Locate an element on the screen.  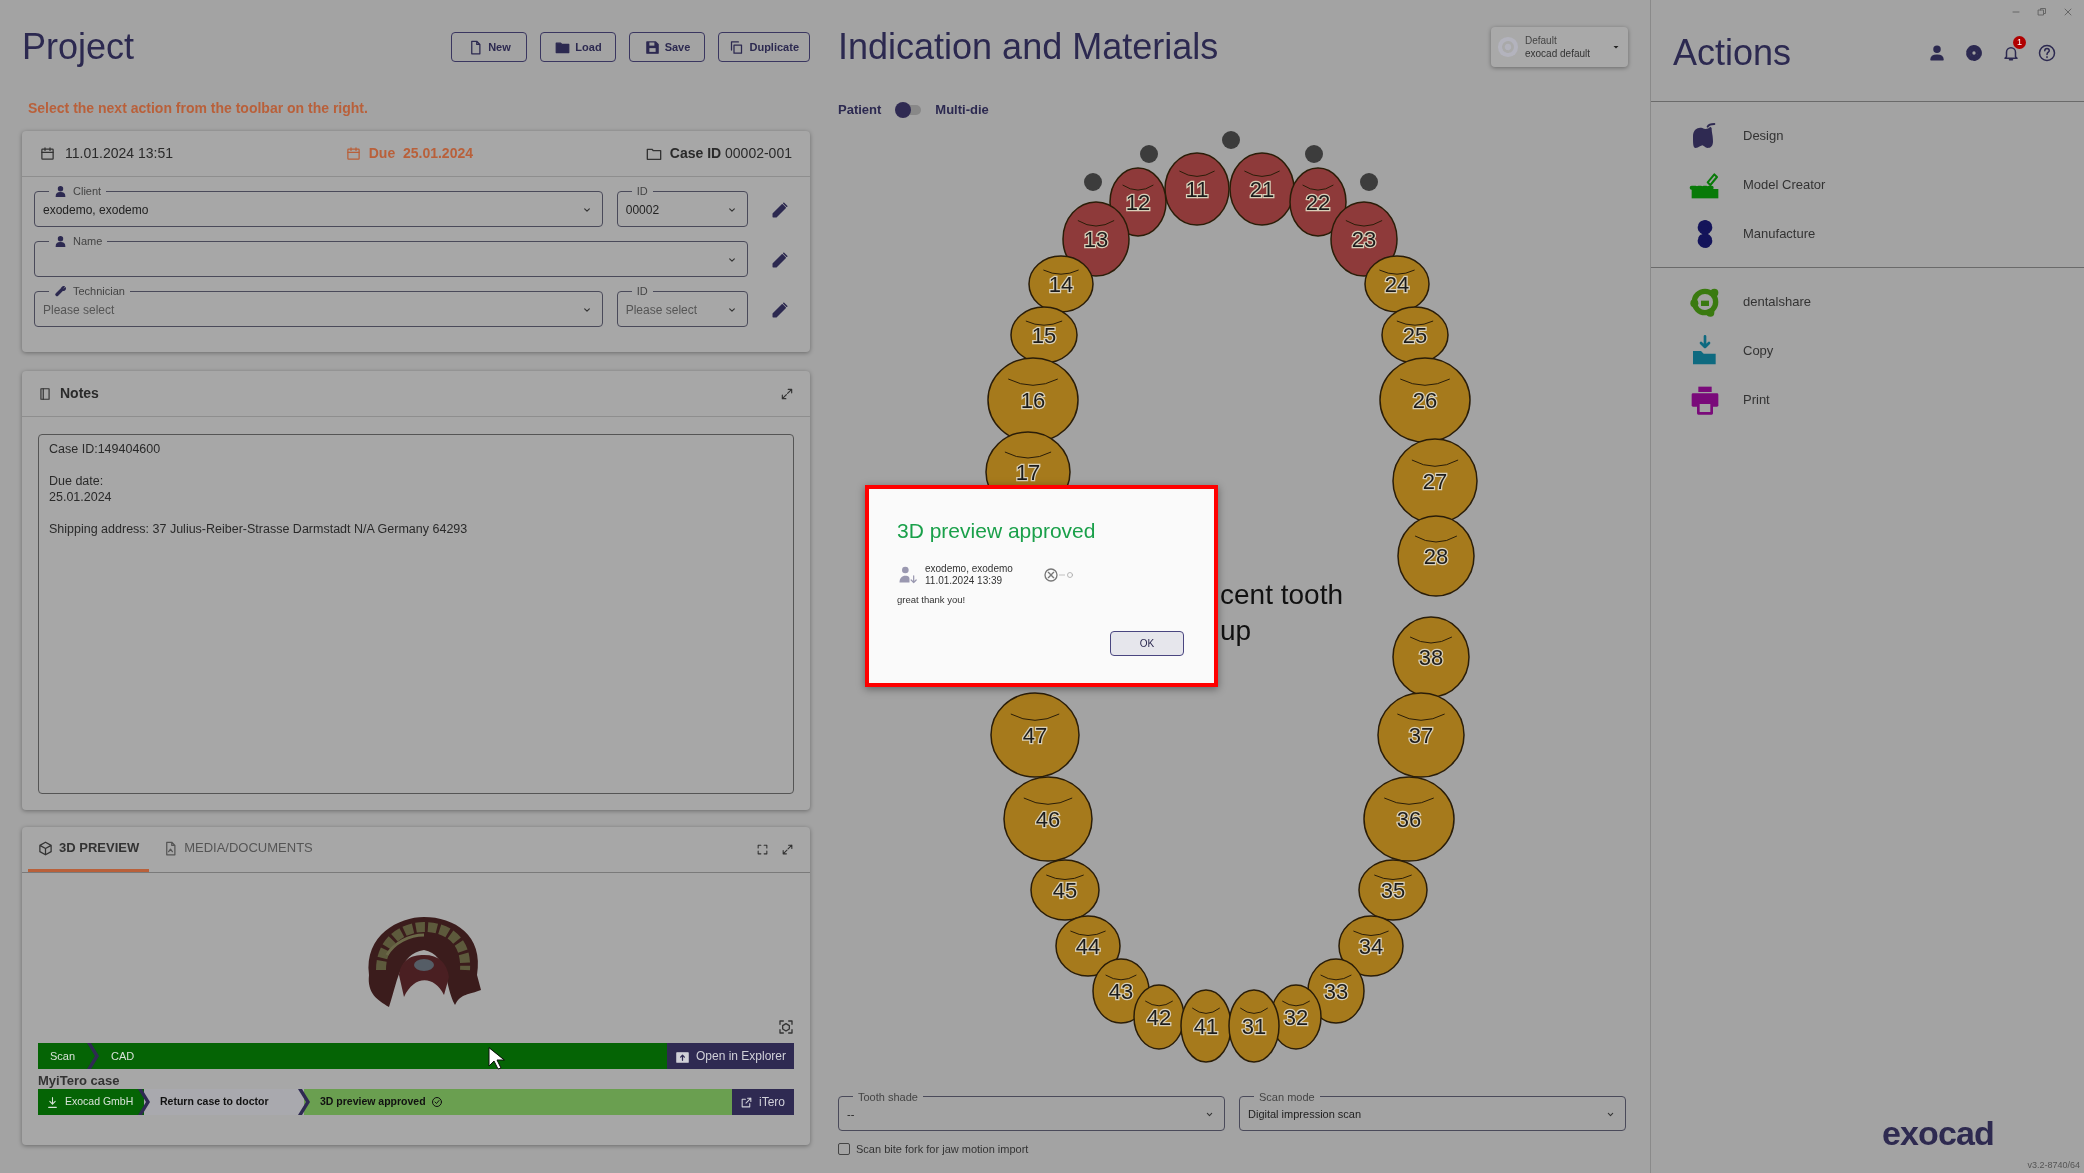
tooth: 41 is located at coordinates (1206, 1026).